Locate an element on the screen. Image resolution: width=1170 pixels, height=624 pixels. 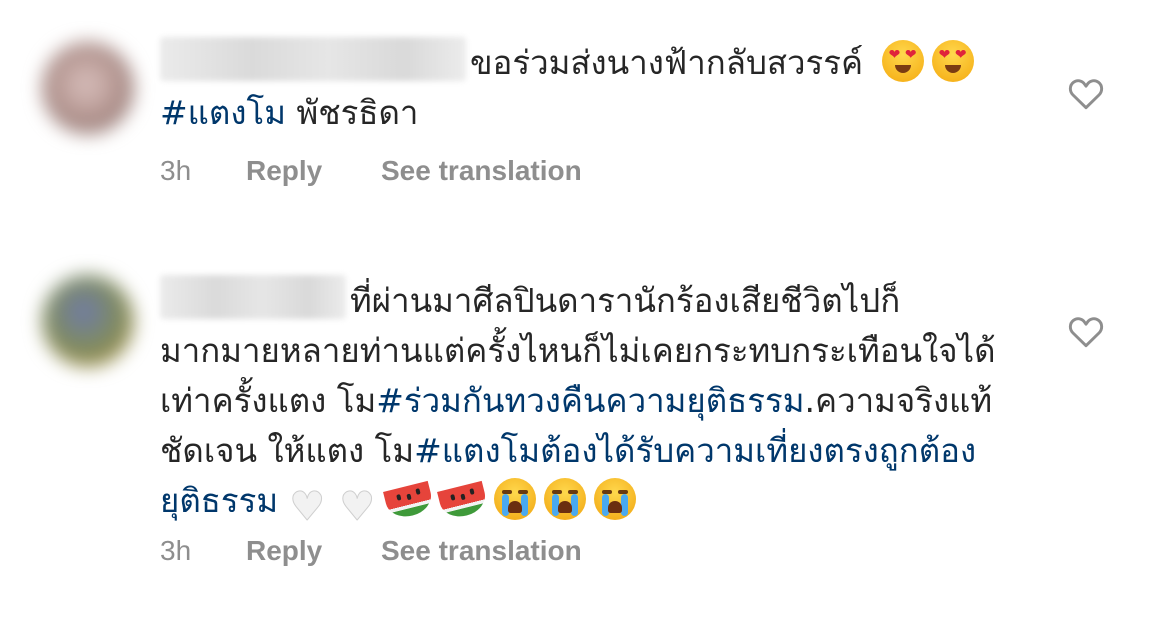
comment-text-part: พัชรธิดา is located at coordinates (352, 112).